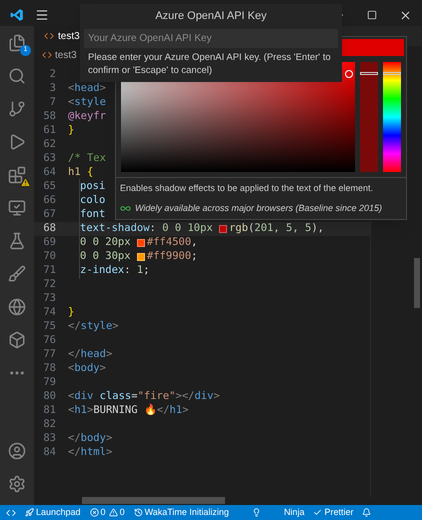 The height and width of the screenshot is (520, 422). Describe the element at coordinates (49, 130) in the screenshot. I see `line-number: 61` at that location.